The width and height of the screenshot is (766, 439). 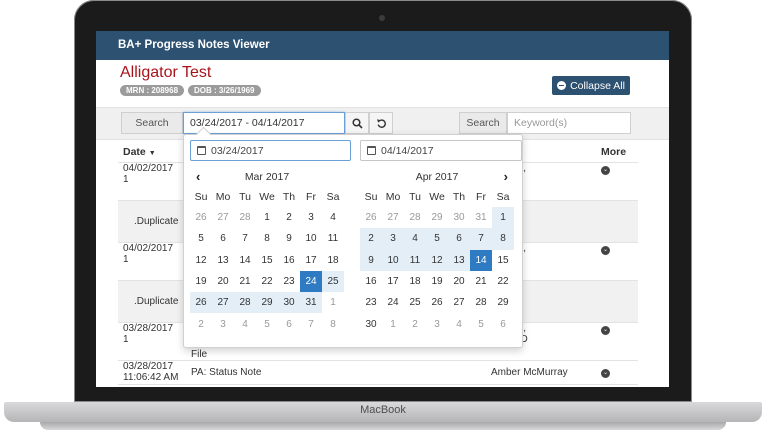 I want to click on next-month-button: ›, so click(x=506, y=176).